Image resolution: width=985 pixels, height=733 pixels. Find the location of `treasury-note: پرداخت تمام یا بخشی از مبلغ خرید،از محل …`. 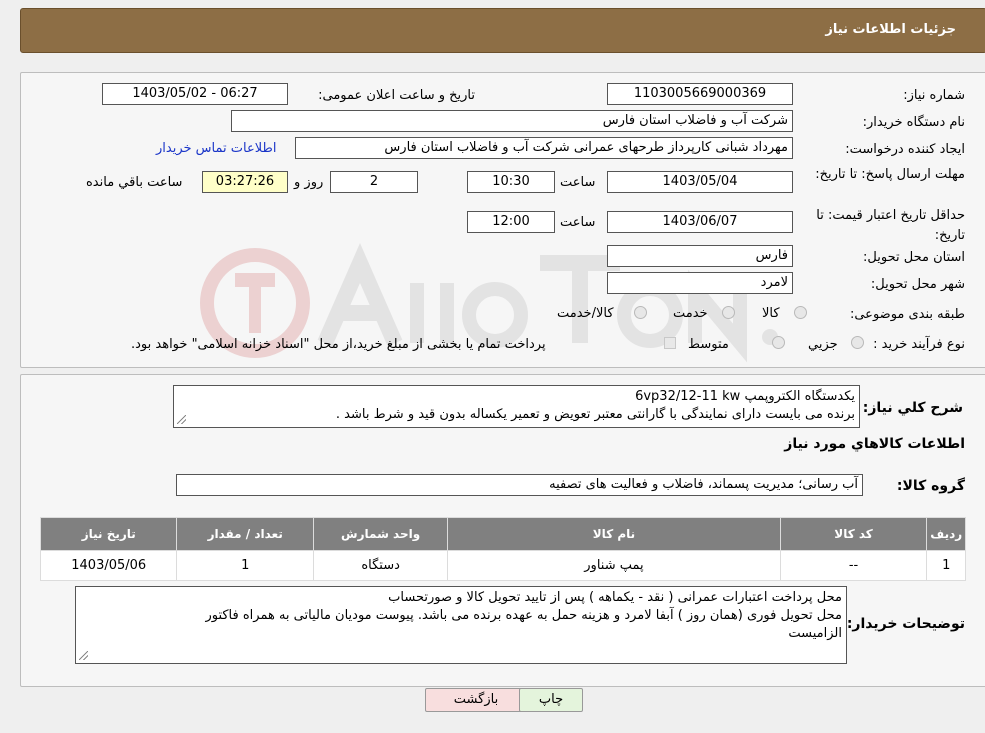

treasury-note: پرداخت تمام یا بخشی از مبلغ خرید،از محل … is located at coordinates (338, 344).